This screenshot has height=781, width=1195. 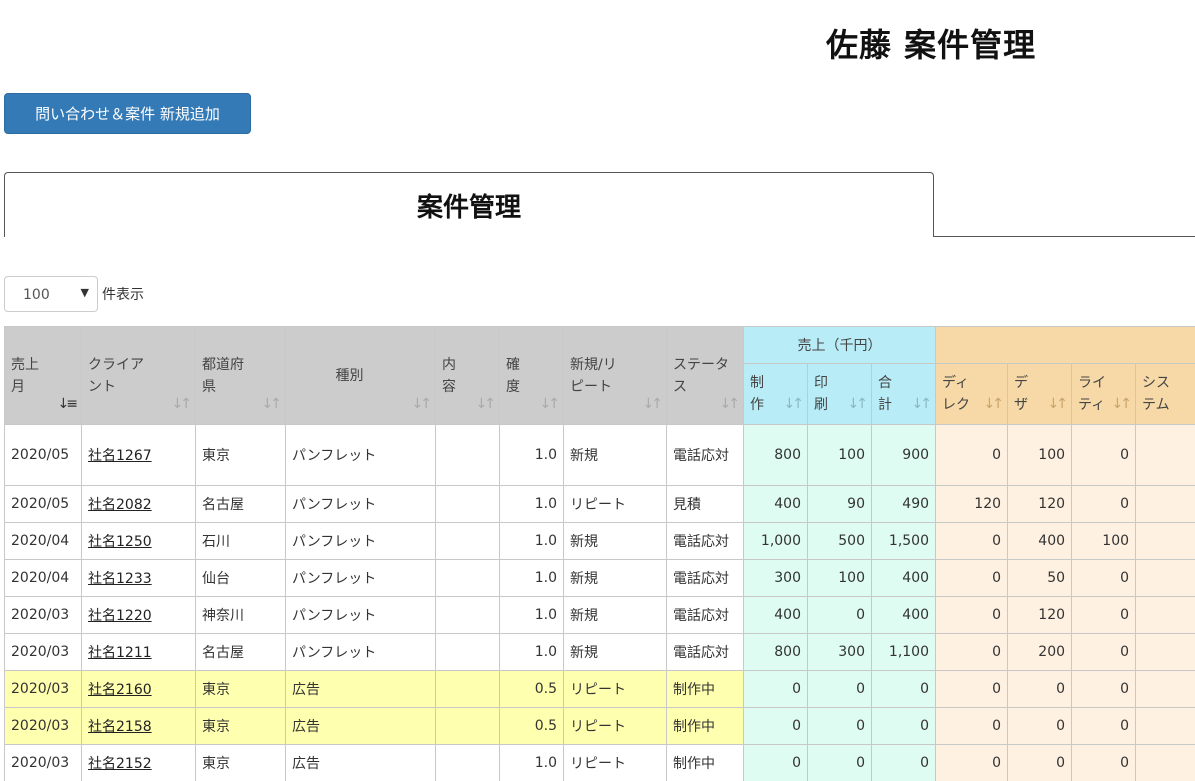 I want to click on column-header-status: ステータス ↓↑, so click(x=705, y=375).